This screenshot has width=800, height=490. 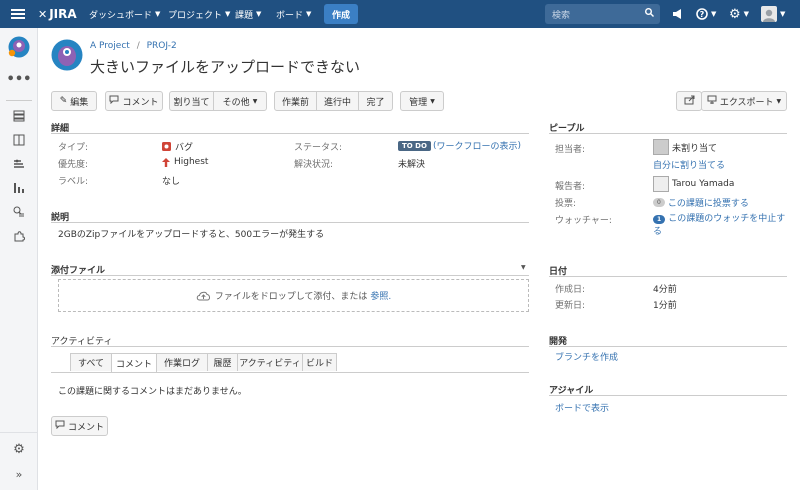 What do you see at coordinates (341, 14) in the screenshot?
I see `create-button: 作成` at bounding box center [341, 14].